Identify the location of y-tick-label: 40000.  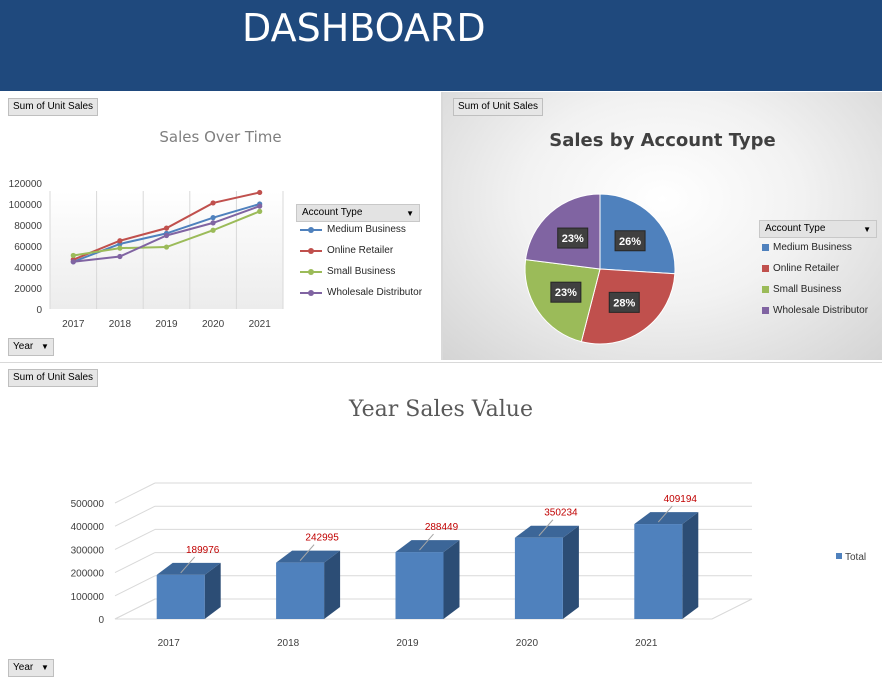
(28, 268).